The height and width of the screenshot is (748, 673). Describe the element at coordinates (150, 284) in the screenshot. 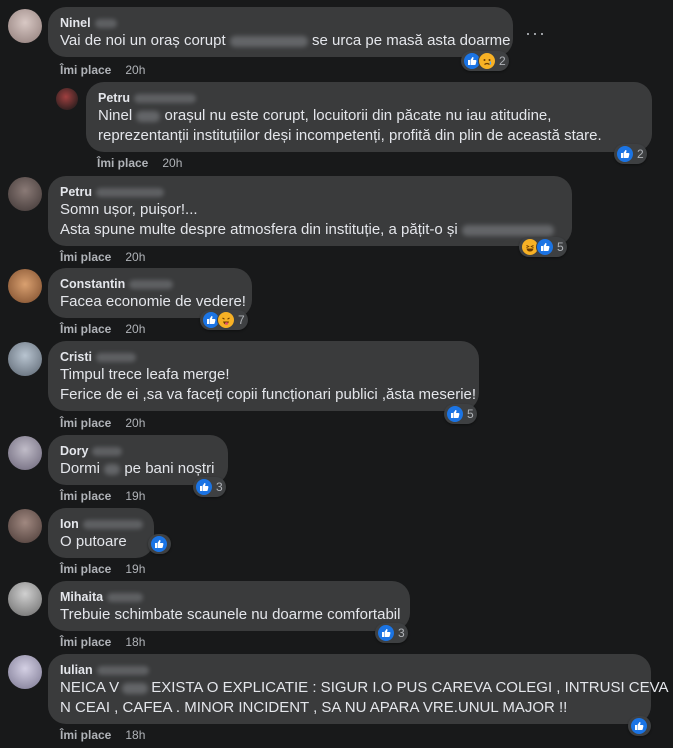

I see `comment-author: Constantin` at that location.